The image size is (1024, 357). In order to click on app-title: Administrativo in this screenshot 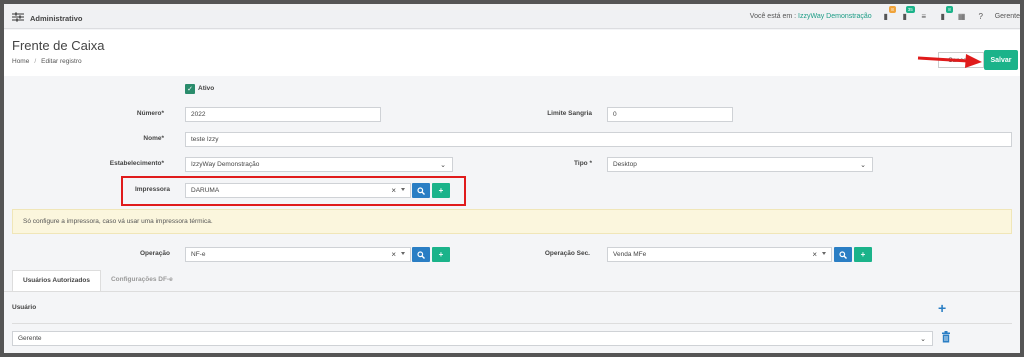, I will do `click(56, 18)`.